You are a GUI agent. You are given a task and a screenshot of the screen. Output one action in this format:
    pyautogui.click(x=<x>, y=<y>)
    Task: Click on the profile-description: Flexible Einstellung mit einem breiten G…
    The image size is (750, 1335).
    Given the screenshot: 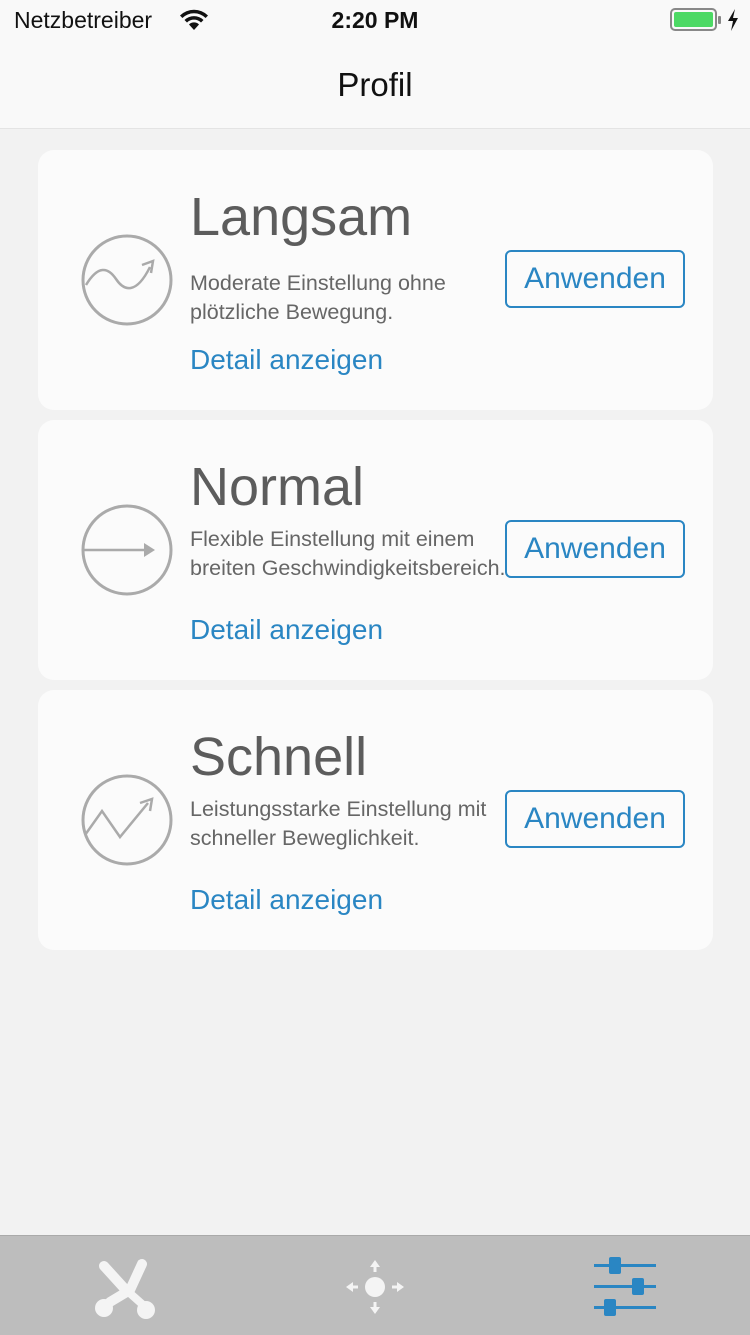 What is the action you would take?
    pyautogui.click(x=348, y=553)
    